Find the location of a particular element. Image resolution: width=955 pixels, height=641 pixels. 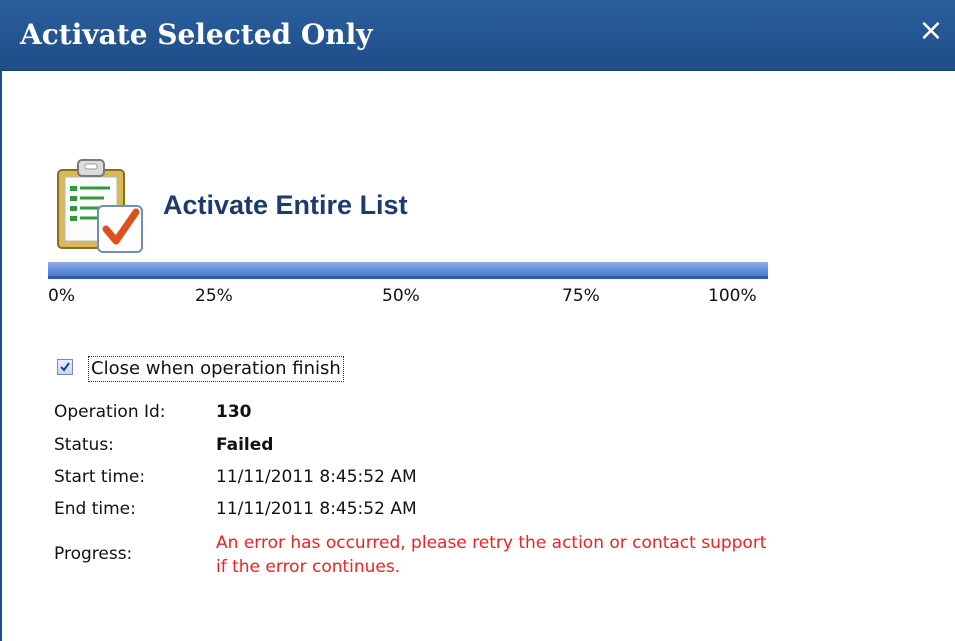

progress-tick-75: 75% is located at coordinates (581, 296).